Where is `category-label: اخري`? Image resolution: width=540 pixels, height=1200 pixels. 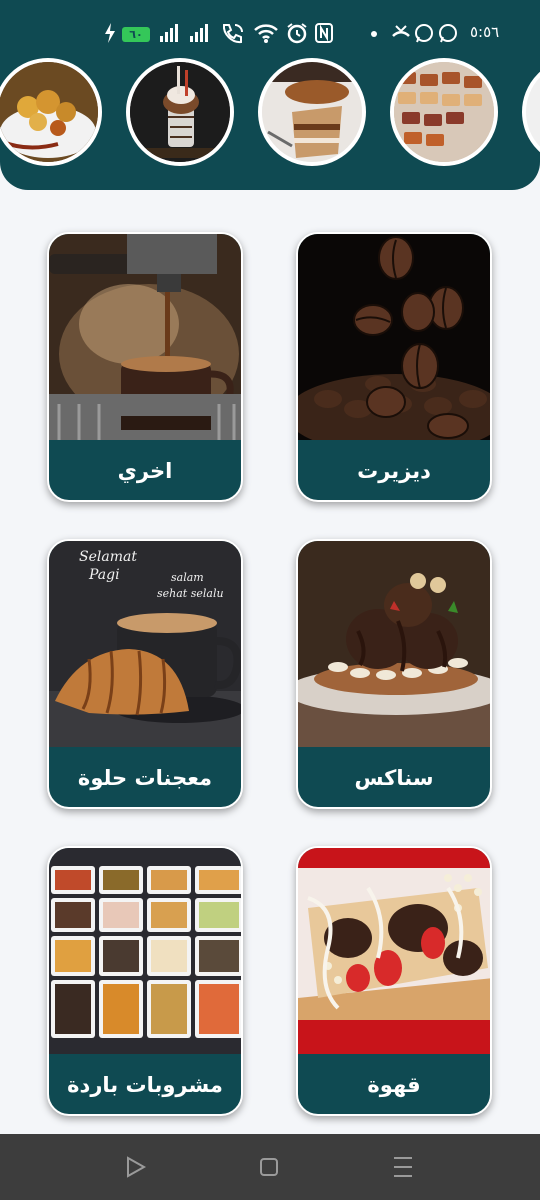 category-label: اخري is located at coordinates (145, 471).